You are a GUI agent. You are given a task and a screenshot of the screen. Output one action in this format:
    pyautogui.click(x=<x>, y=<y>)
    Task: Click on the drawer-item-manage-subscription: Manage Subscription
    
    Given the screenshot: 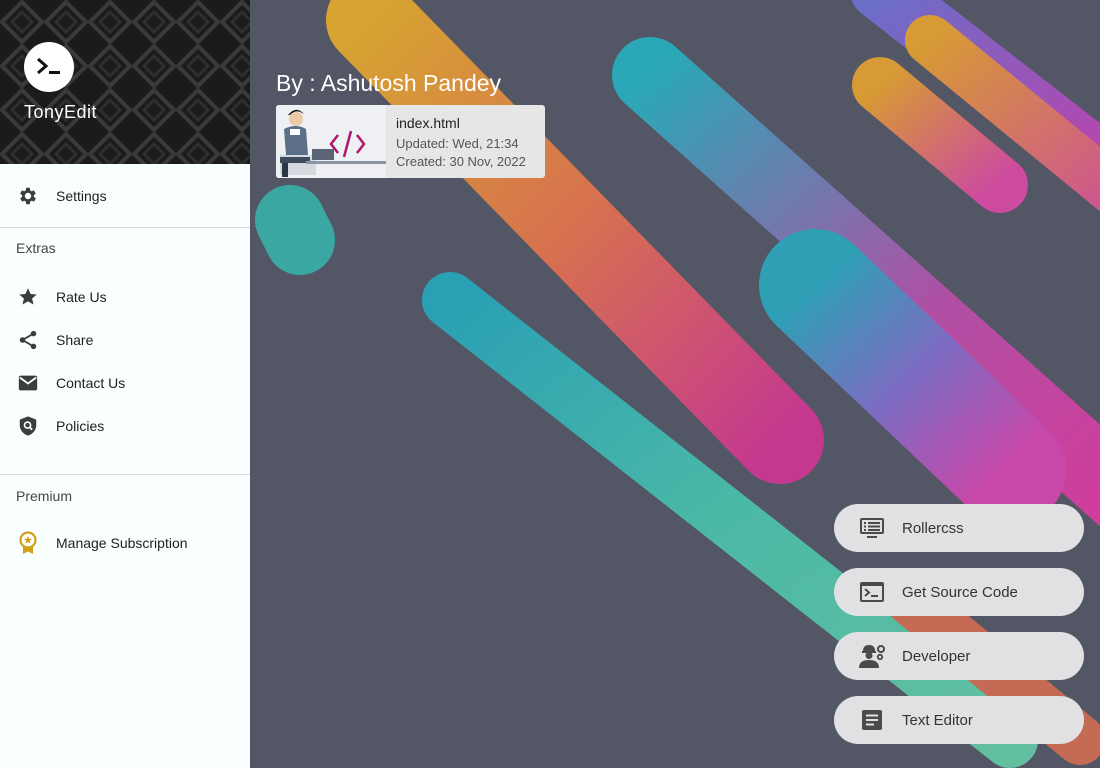 What is the action you would take?
    pyautogui.click(x=125, y=542)
    